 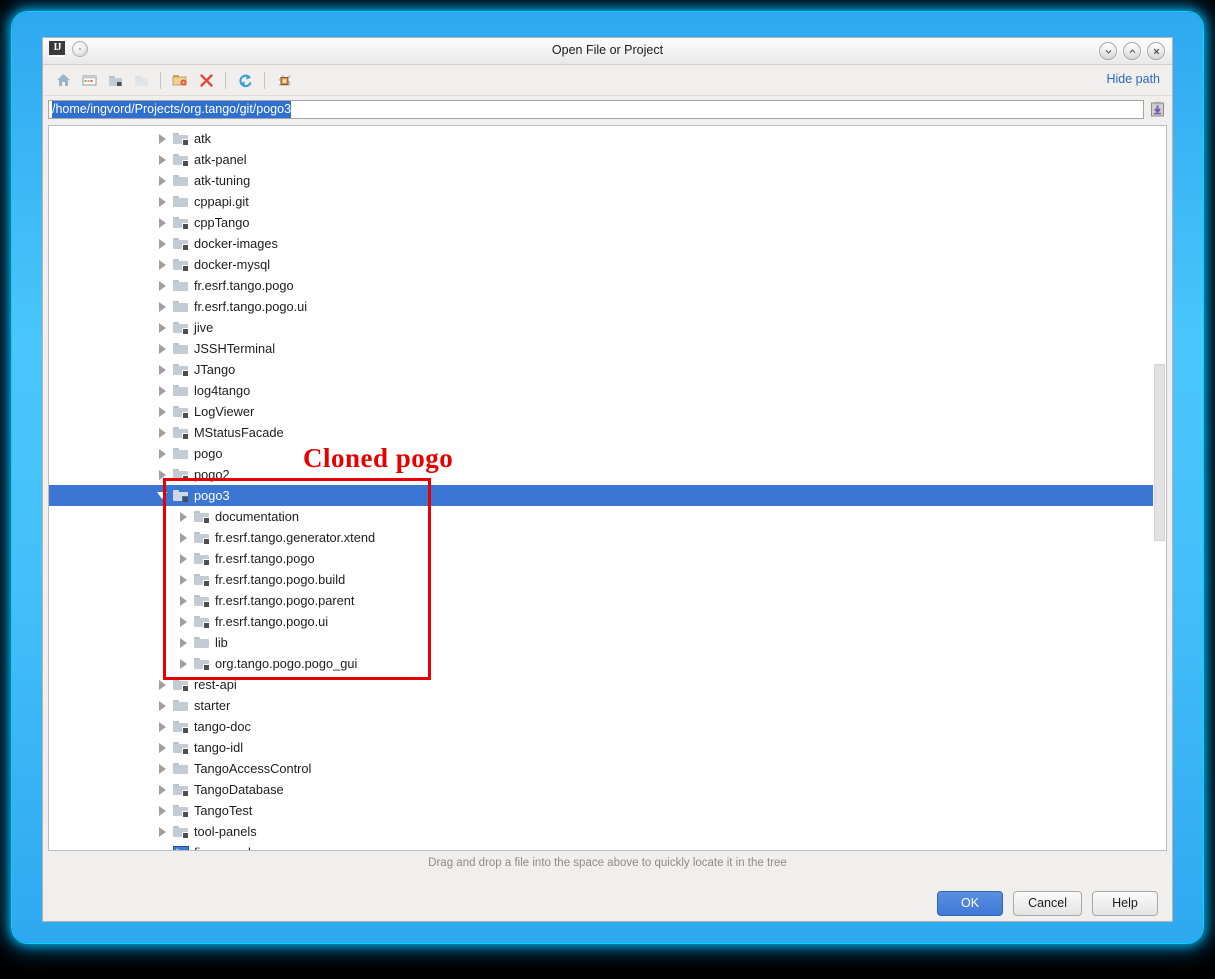 I want to click on tree-row: docker-mysql, so click(x=607, y=264).